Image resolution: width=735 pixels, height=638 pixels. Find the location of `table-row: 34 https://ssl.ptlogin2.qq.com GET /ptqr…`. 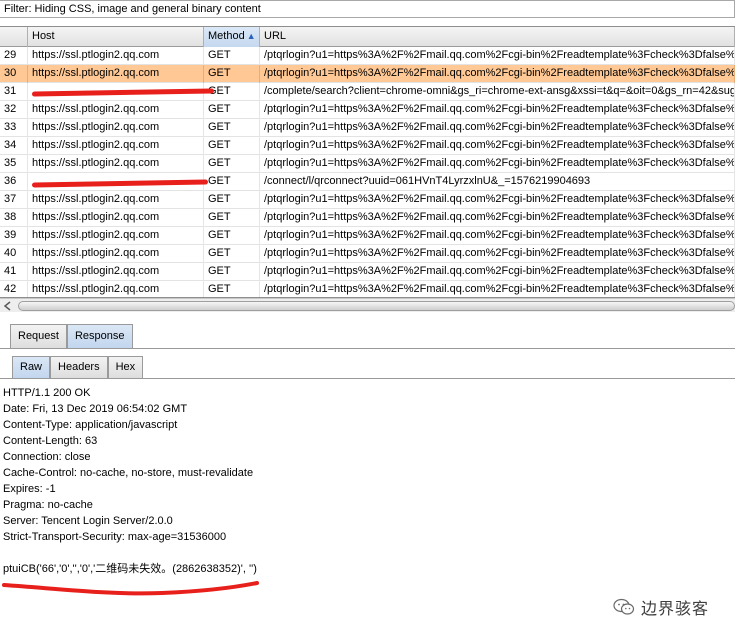

table-row: 34 https://ssl.ptlogin2.qq.com GET /ptqr… is located at coordinates (367, 146).